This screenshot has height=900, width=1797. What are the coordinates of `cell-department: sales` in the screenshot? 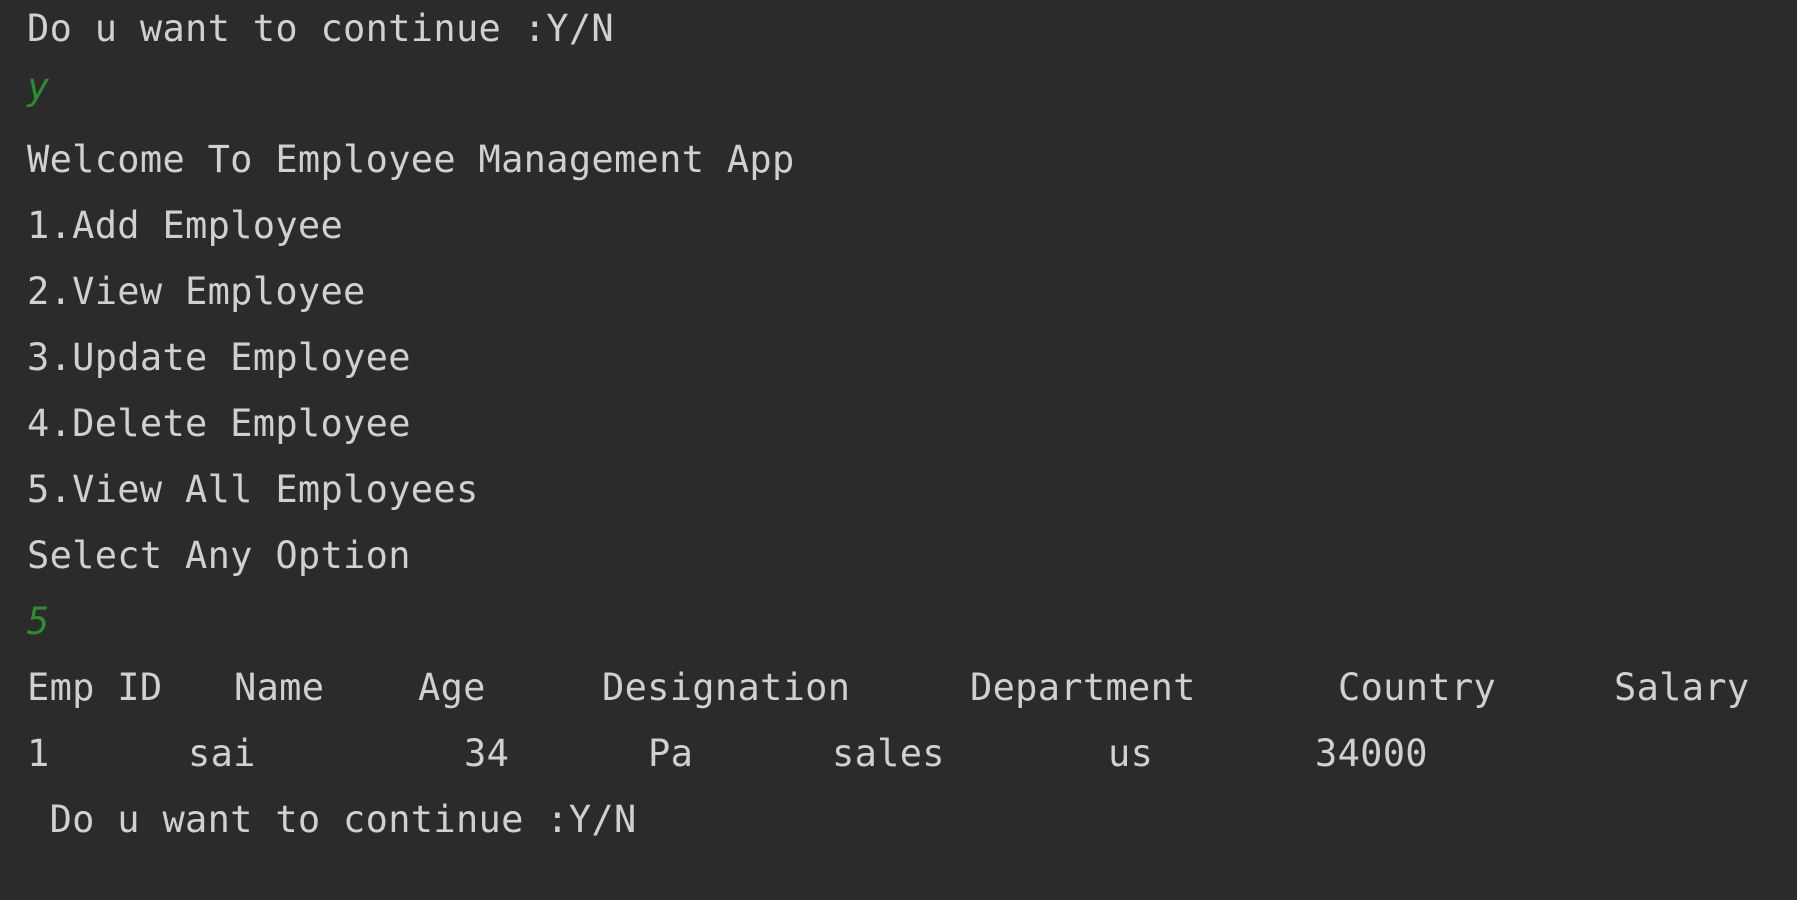 It's located at (888, 753).